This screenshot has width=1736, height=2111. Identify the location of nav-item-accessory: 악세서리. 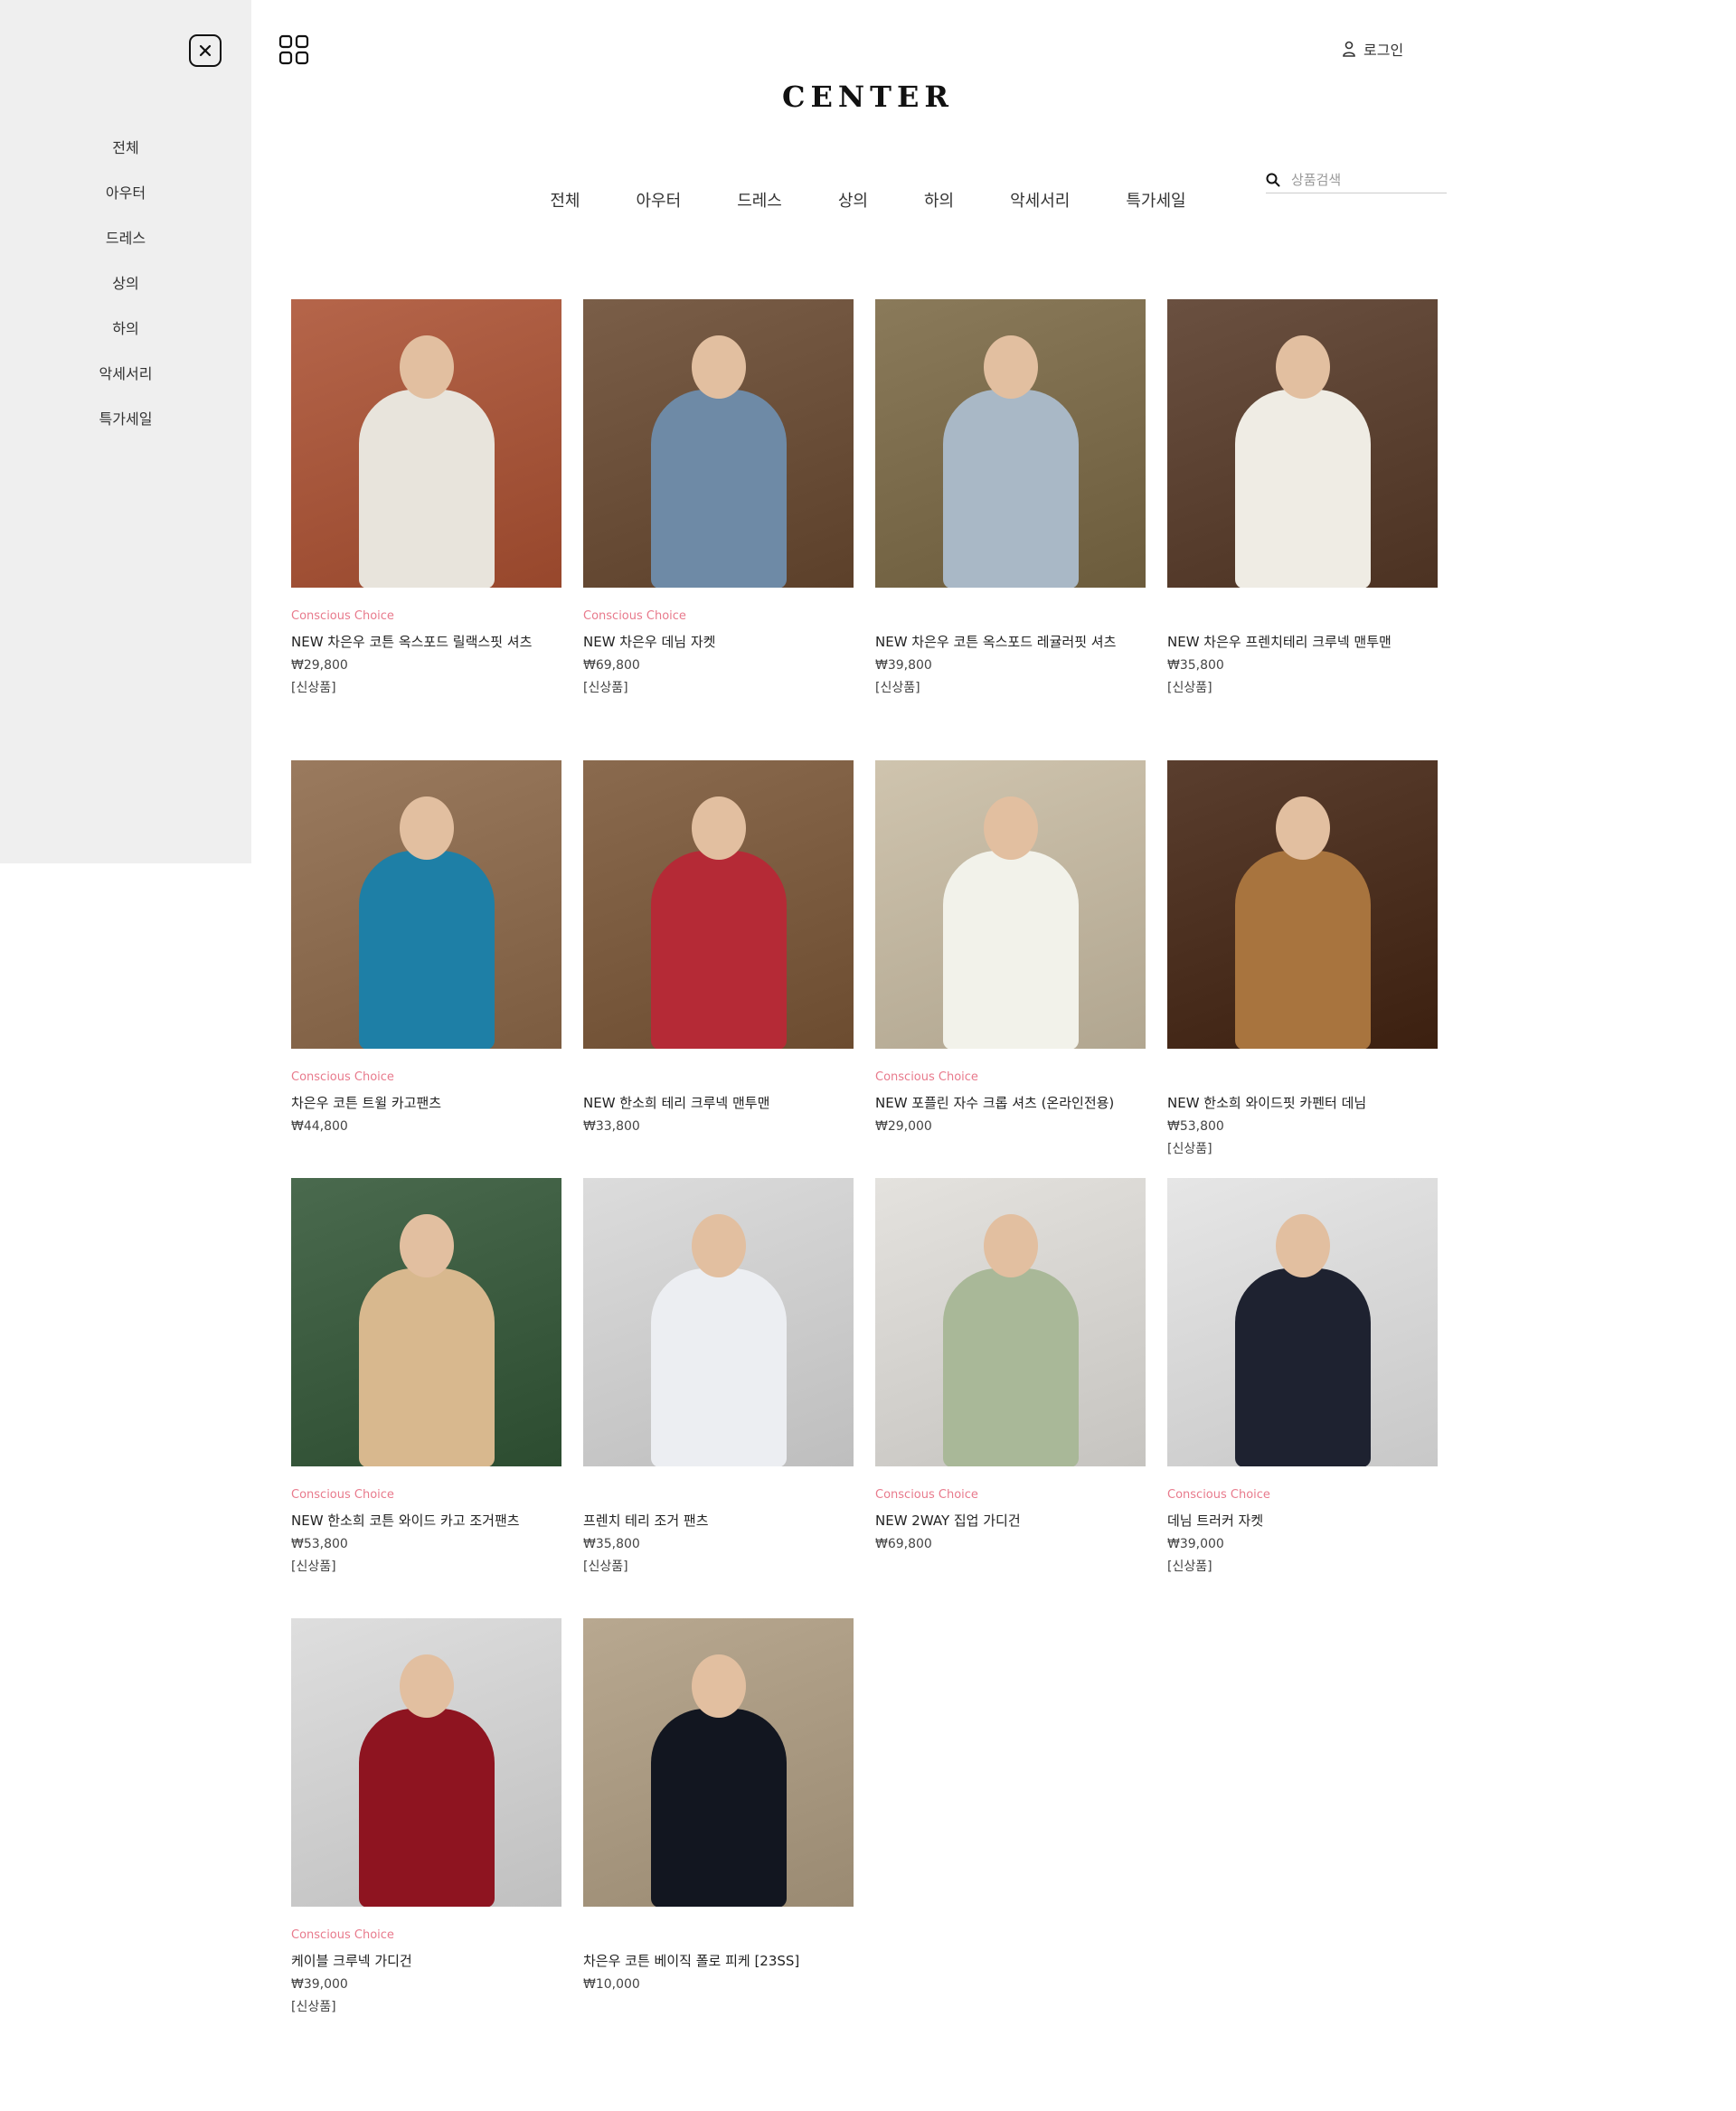
(1040, 200).